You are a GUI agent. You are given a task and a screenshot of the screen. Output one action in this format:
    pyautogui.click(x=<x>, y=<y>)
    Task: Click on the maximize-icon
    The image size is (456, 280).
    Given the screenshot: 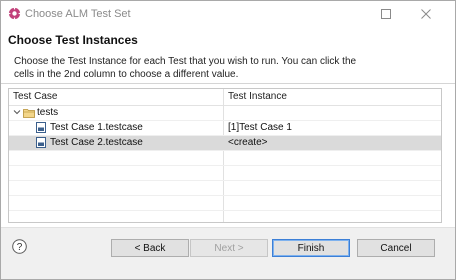 What is the action you would take?
    pyautogui.click(x=386, y=14)
    